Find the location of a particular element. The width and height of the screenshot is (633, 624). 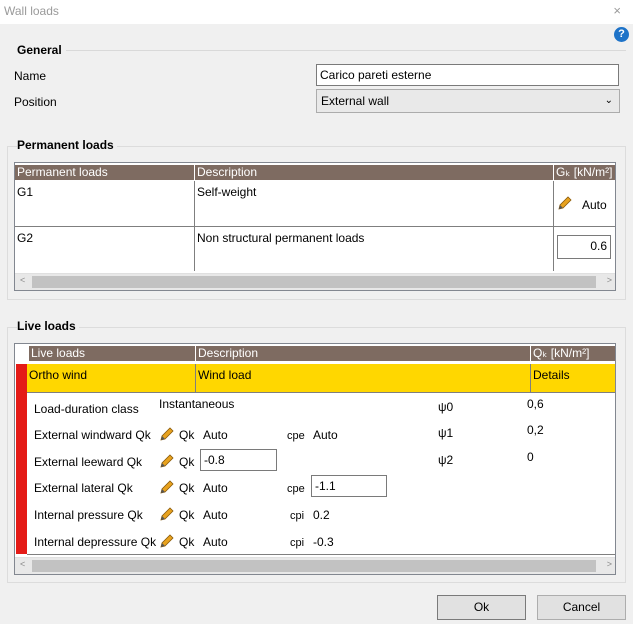

help-icon: ? is located at coordinates (621, 34).